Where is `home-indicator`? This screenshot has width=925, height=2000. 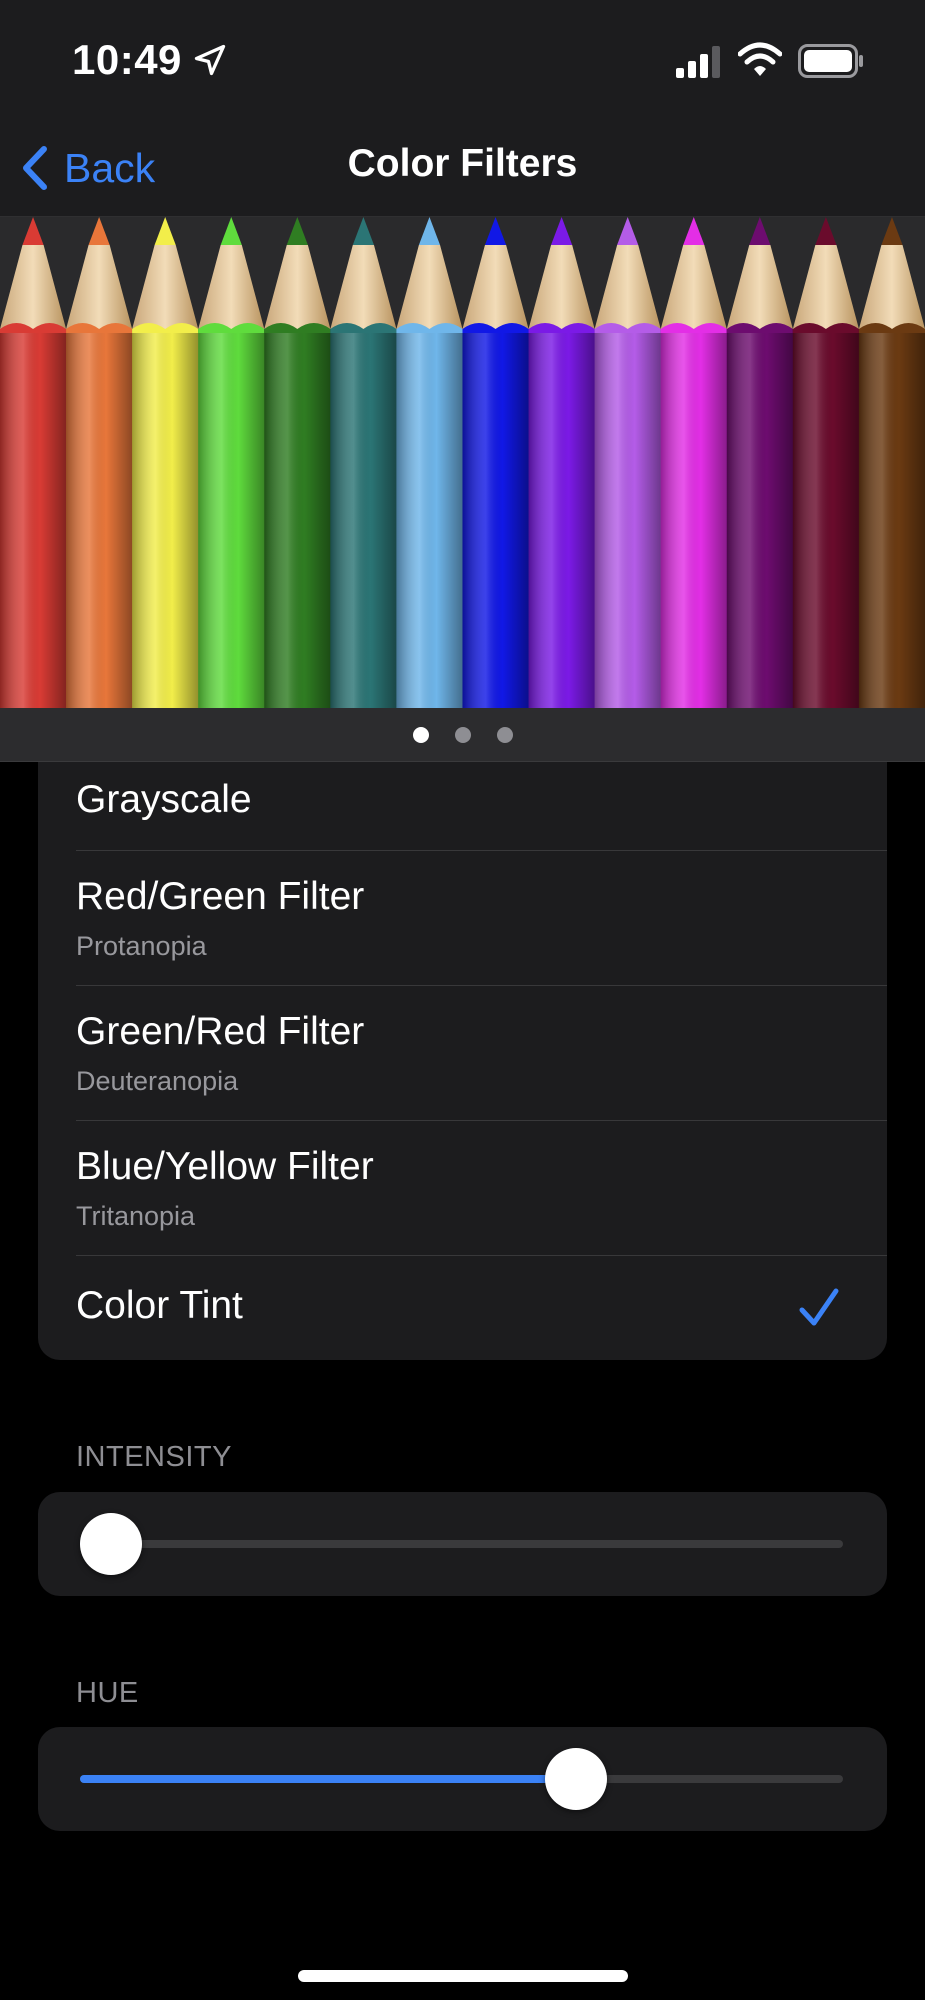 home-indicator is located at coordinates (463, 1976).